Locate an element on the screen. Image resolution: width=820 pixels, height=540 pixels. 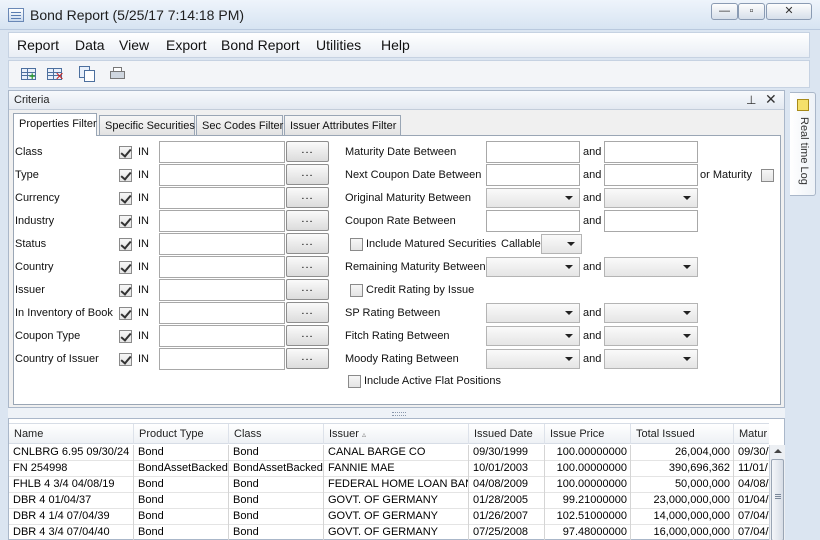
column-header-name: Name is located at coordinates (71, 434).